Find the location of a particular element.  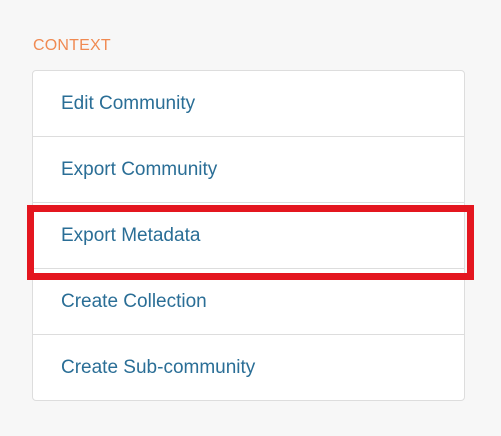

create-collection-link: Create Collection is located at coordinates (134, 302).